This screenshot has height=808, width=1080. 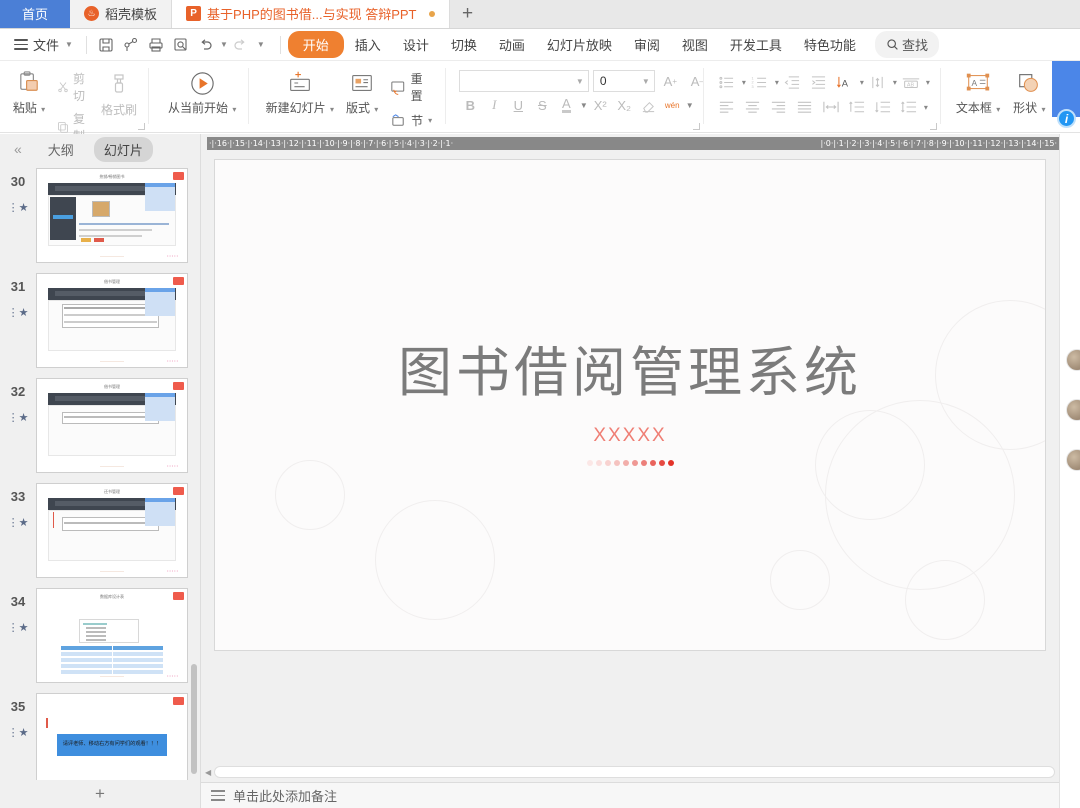 What do you see at coordinates (123, 149) in the screenshot?
I see `tab-slides: 幻灯片` at bounding box center [123, 149].